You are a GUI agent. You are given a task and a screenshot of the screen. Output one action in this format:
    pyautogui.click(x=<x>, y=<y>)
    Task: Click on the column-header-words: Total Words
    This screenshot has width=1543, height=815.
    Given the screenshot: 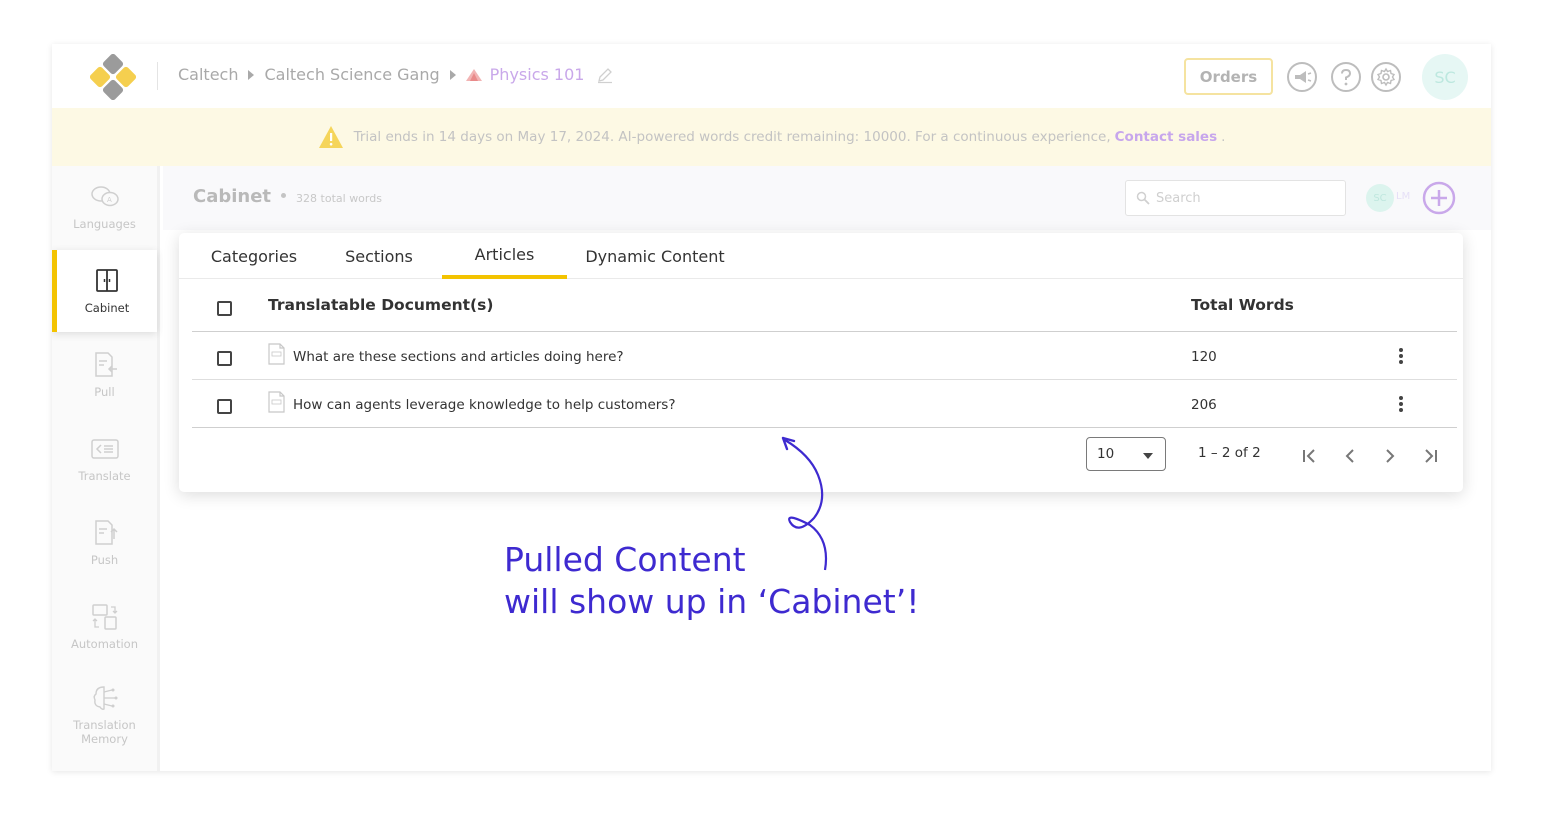 What is the action you would take?
    pyautogui.click(x=1242, y=305)
    